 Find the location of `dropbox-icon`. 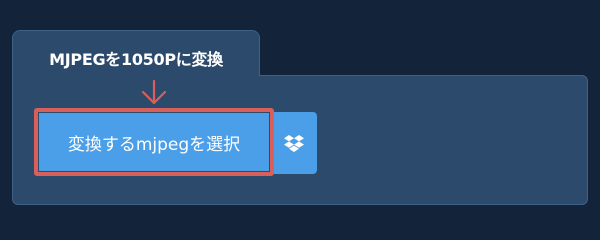

dropbox-icon is located at coordinates (294, 143).